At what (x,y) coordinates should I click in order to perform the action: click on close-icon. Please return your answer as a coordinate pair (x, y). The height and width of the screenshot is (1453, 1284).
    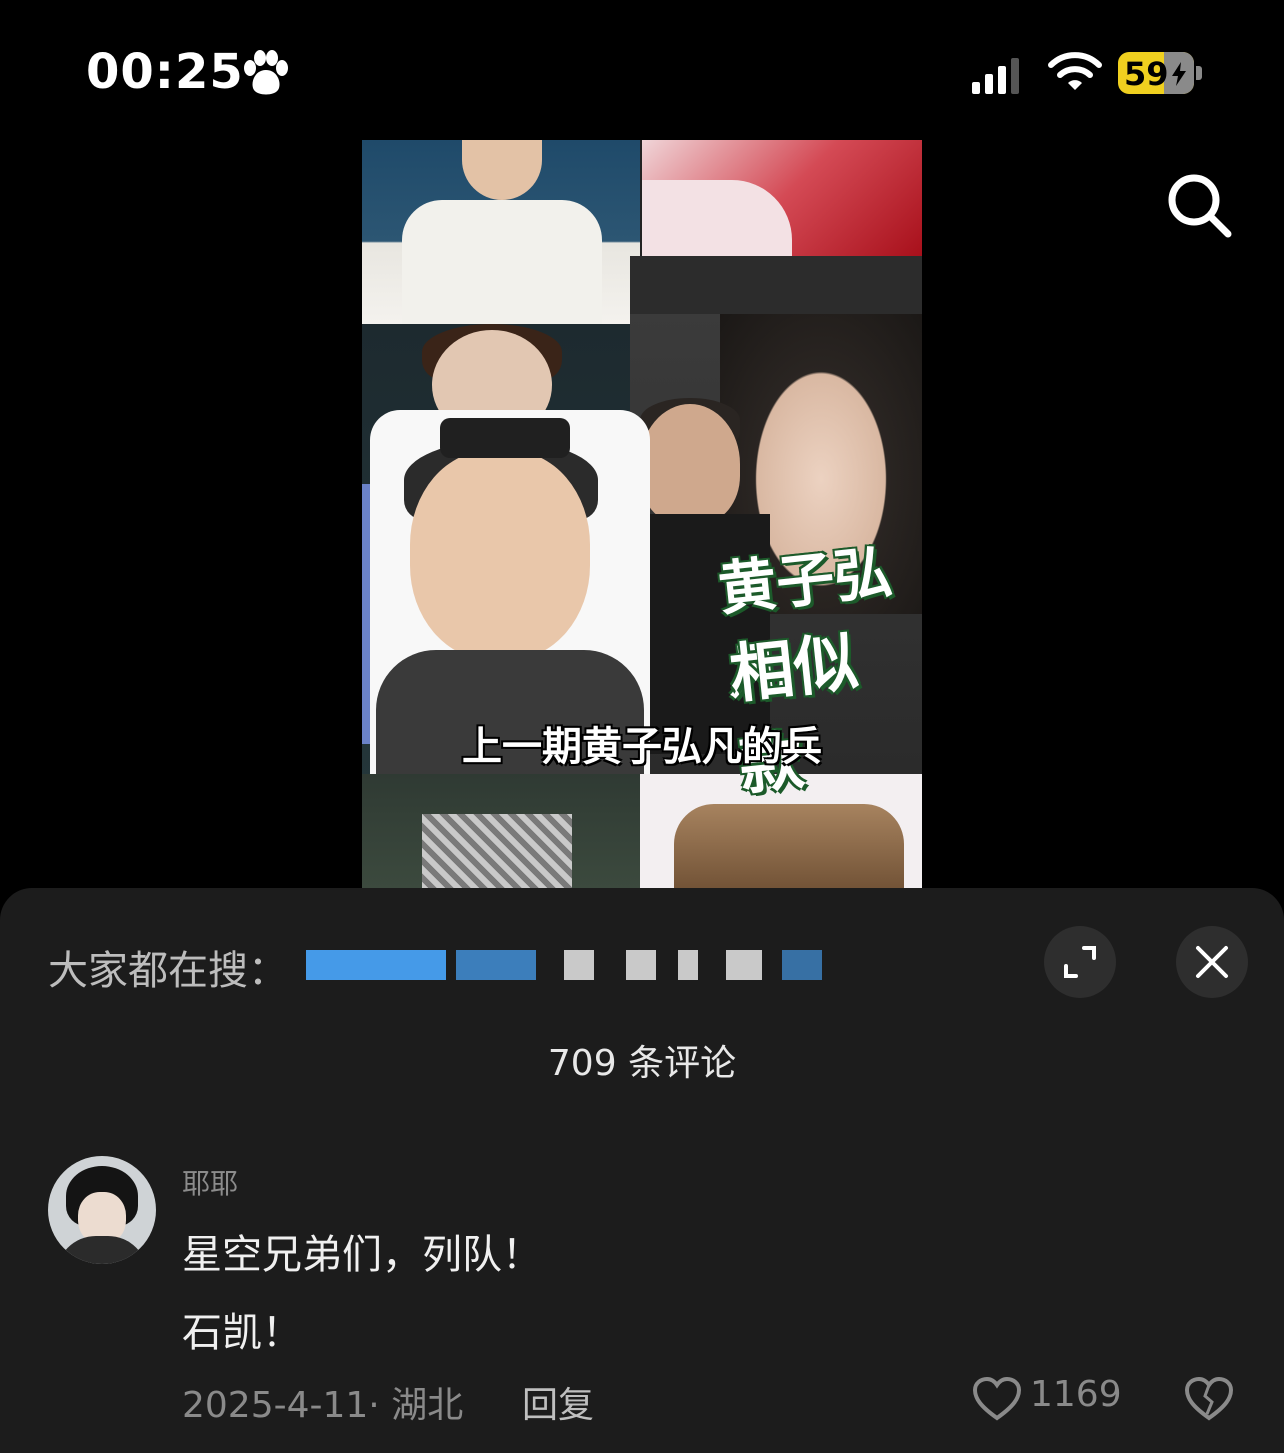
    Looking at the image, I should click on (1212, 962).